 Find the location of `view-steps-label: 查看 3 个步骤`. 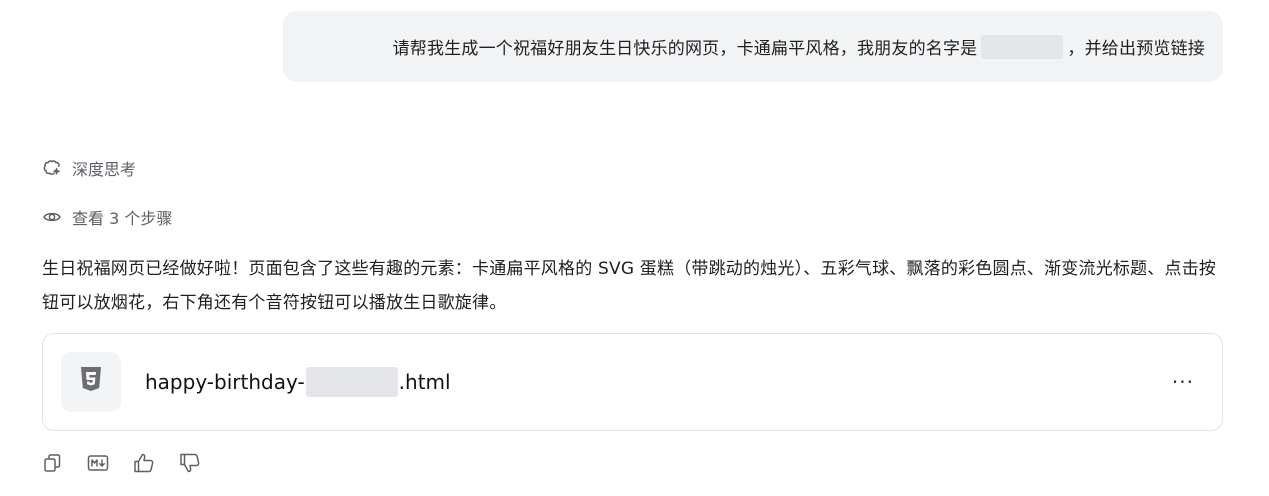

view-steps-label: 查看 3 个步骤 is located at coordinates (122, 218).